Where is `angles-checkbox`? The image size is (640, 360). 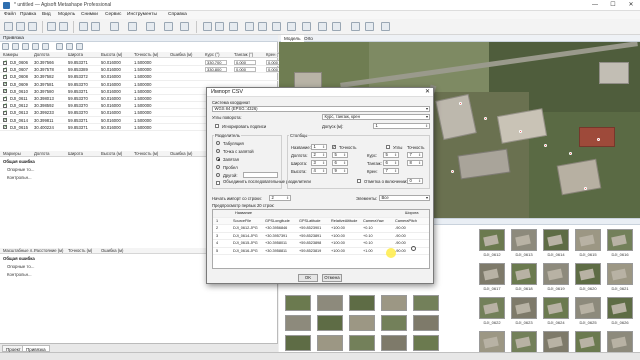 angles-checkbox is located at coordinates (388, 147).